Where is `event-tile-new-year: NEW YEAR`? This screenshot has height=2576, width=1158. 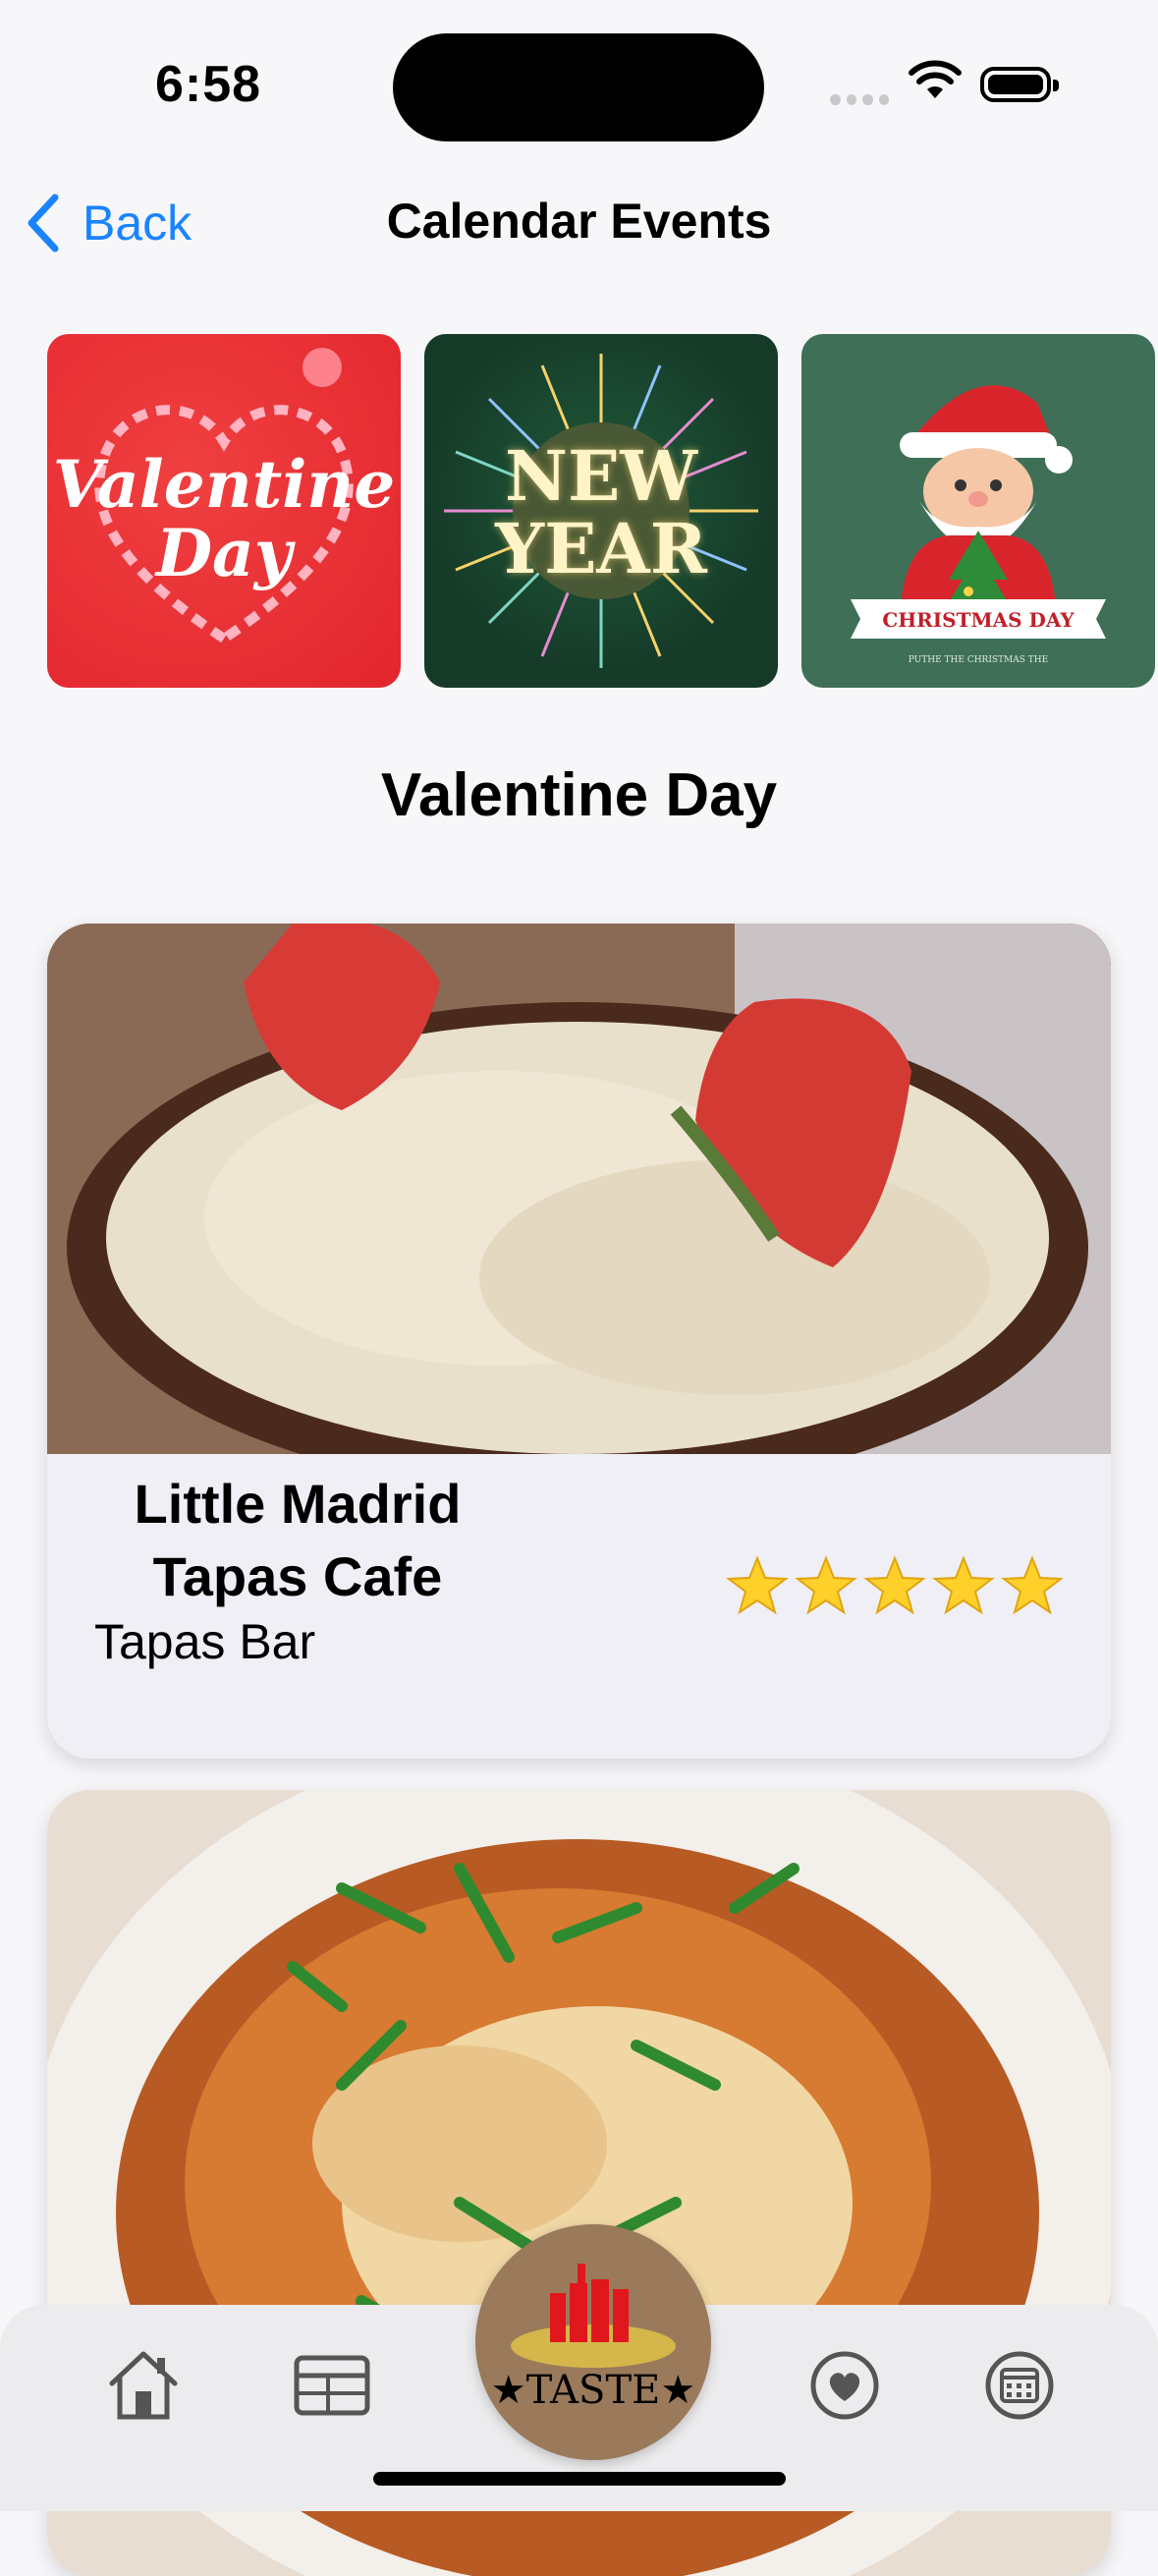
event-tile-new-year: NEW YEAR is located at coordinates (601, 511).